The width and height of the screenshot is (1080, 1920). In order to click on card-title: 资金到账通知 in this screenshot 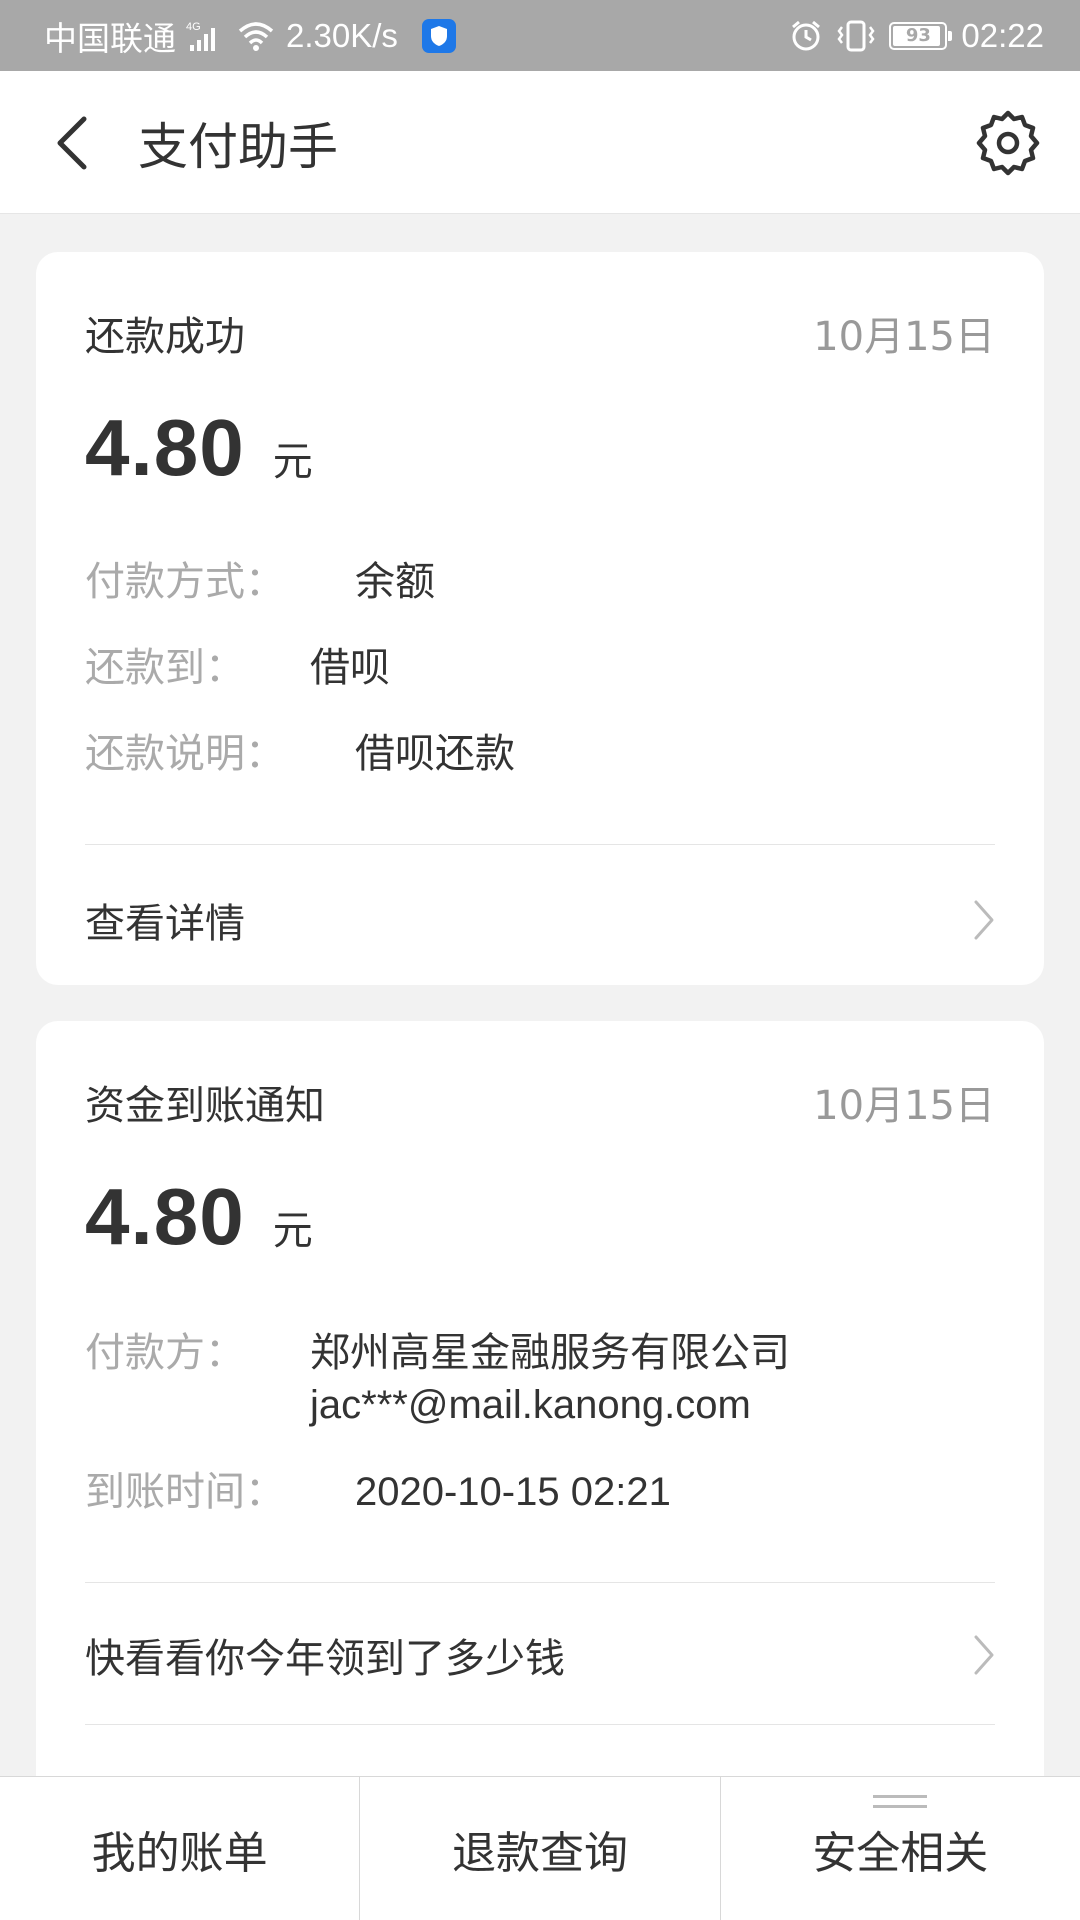, I will do `click(205, 1106)`.